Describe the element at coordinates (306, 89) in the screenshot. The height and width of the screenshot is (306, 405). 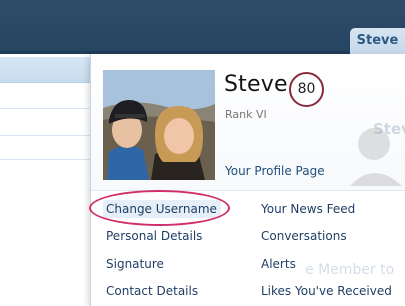
I see `rank-badge: 80` at that location.